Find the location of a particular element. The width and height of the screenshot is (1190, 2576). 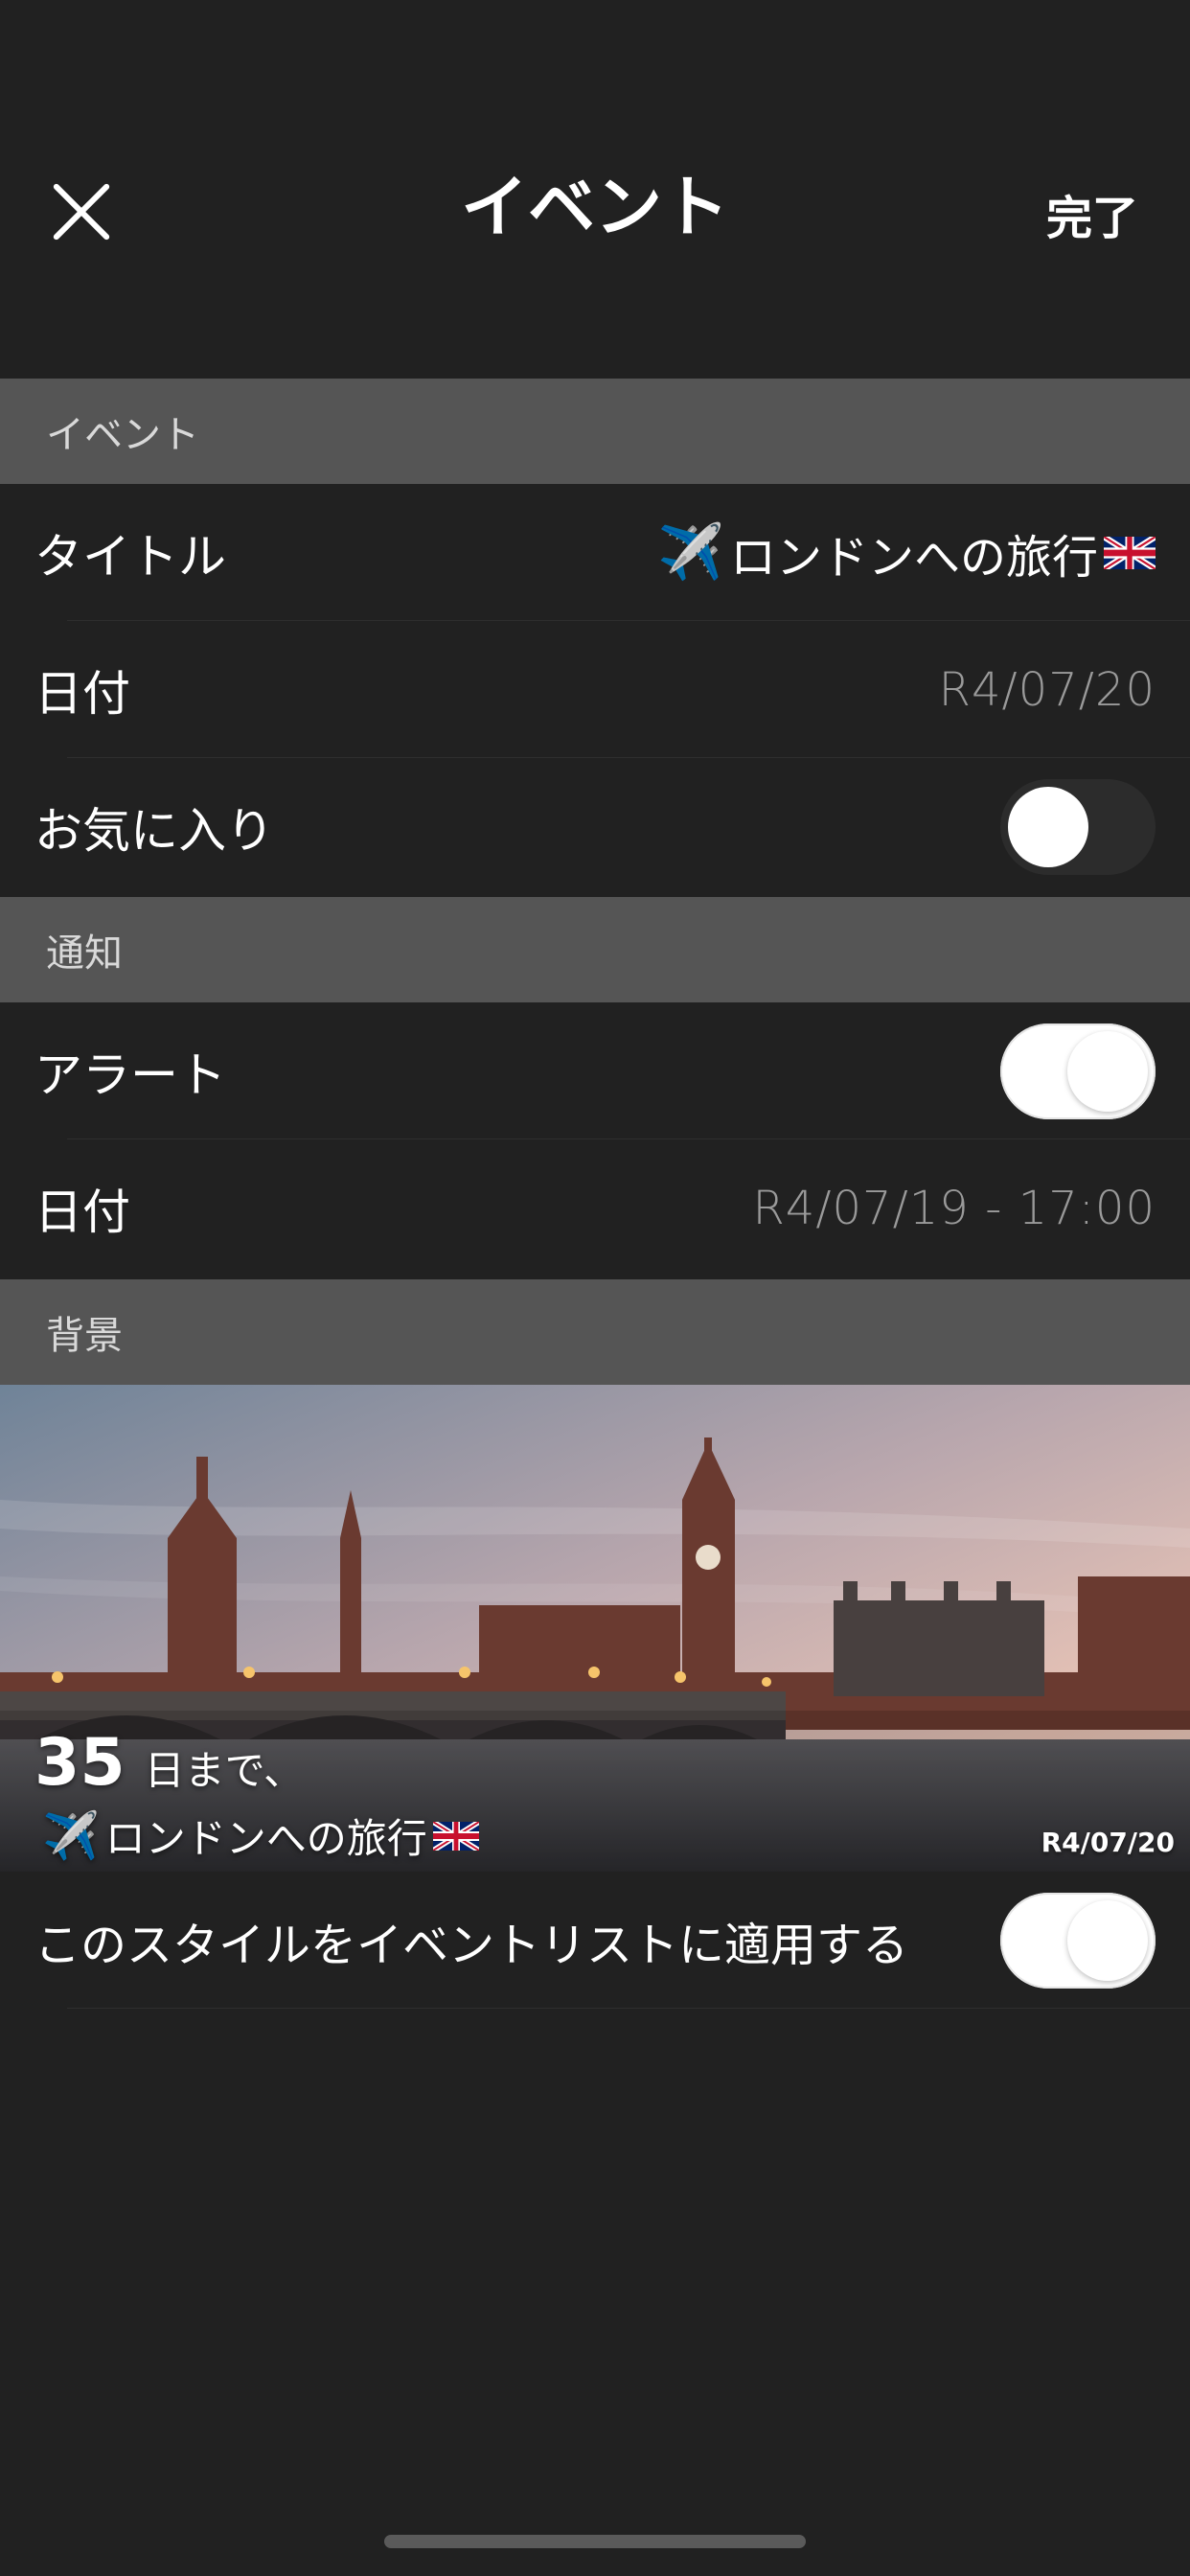

title-row: タイトル ✈️ ロンドンへの旅行 is located at coordinates (595, 552).